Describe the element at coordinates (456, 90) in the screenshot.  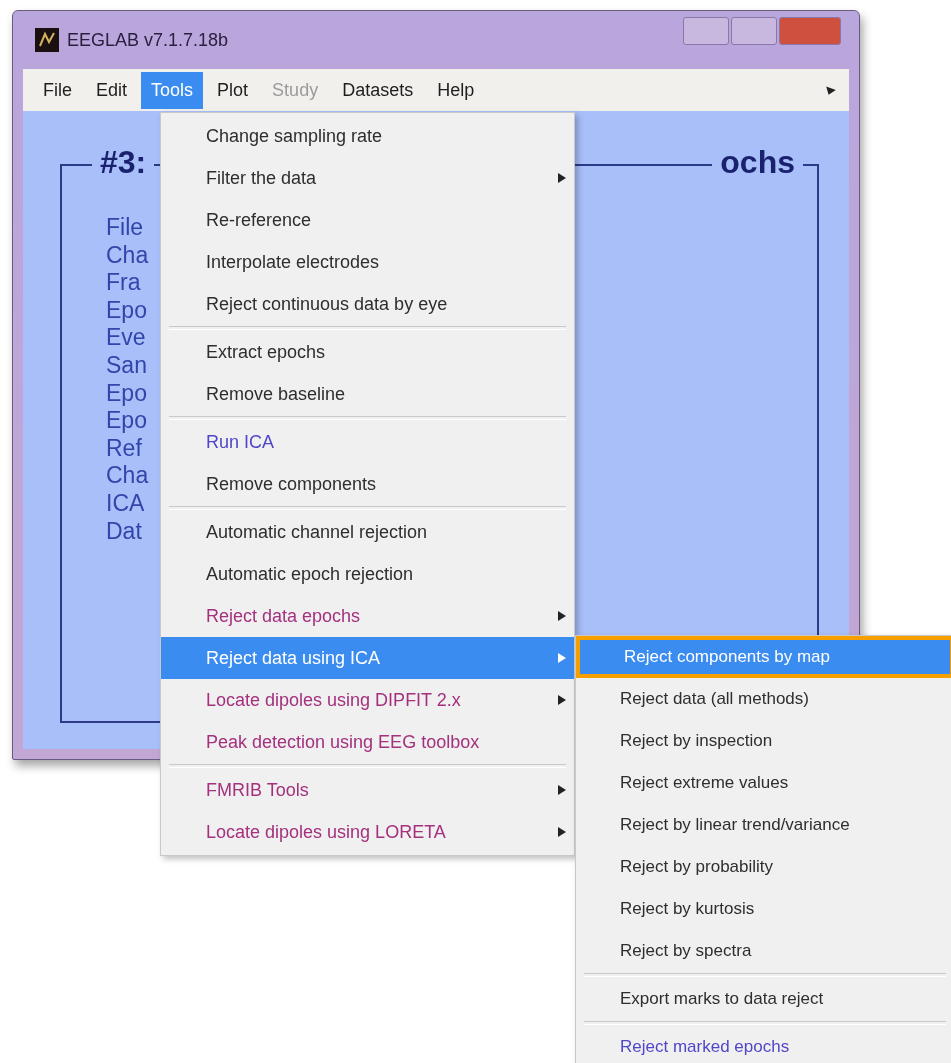
I see `menu-item: Help` at that location.